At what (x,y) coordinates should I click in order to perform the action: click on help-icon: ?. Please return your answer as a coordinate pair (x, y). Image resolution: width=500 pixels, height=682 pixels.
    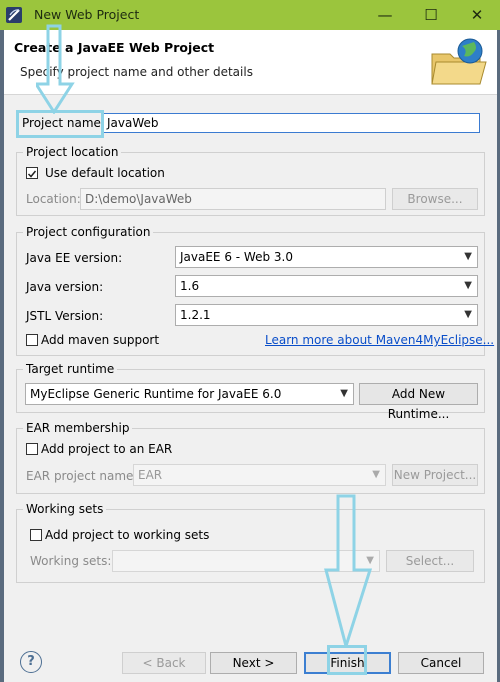
    Looking at the image, I should click on (31, 662).